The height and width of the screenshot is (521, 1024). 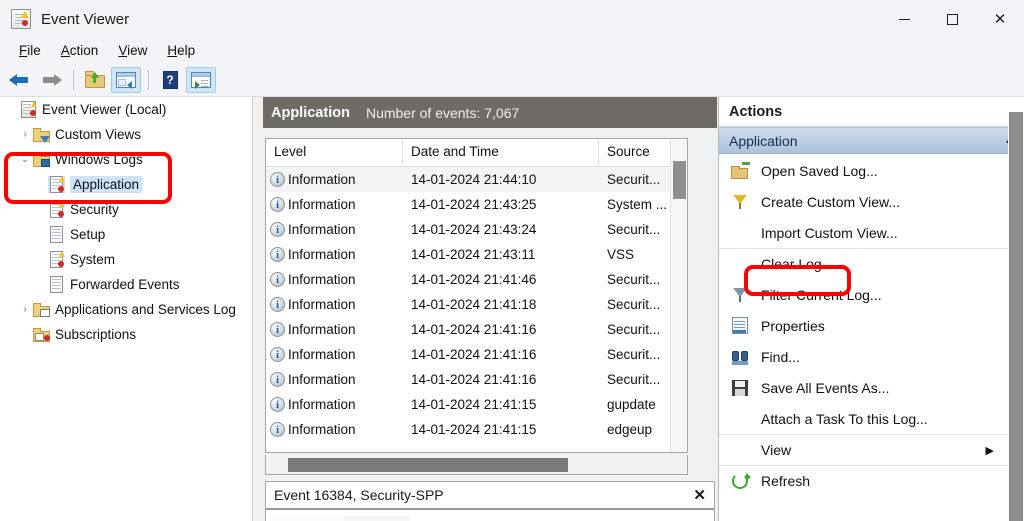 What do you see at coordinates (512, 19) in the screenshot?
I see `title-bar: Event Viewer ✕` at bounding box center [512, 19].